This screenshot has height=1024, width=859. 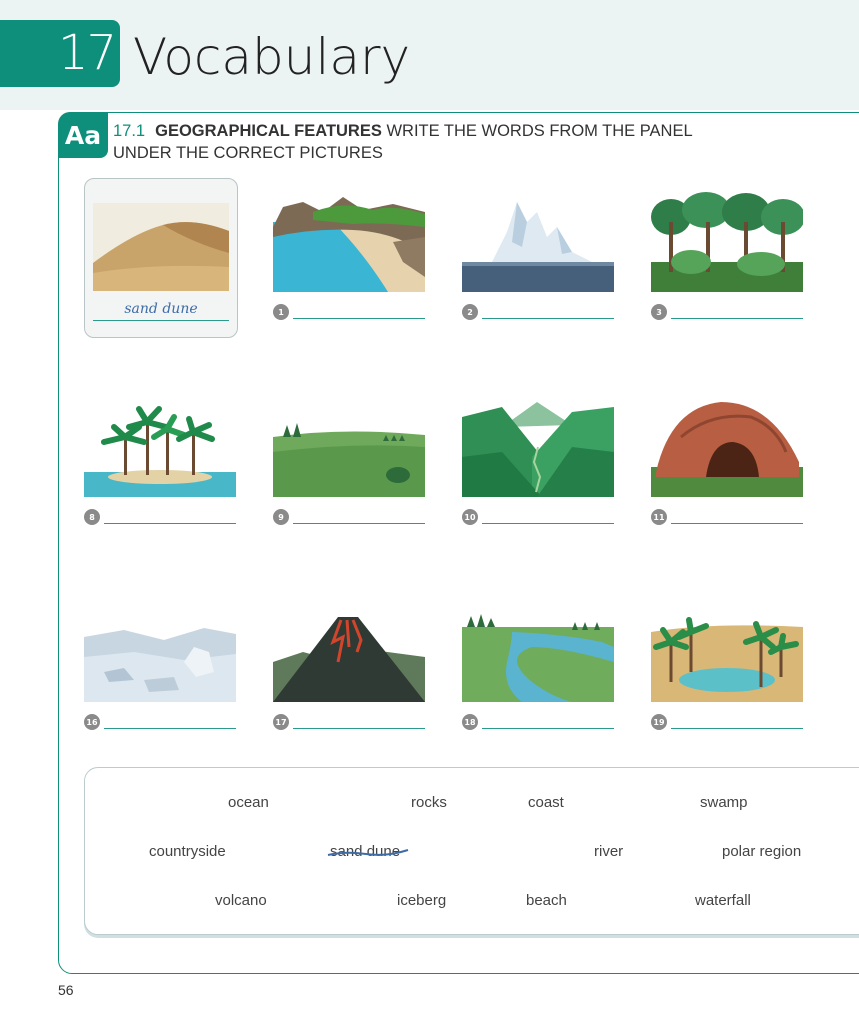 I want to click on picture-item: 16, so click(x=160, y=667).